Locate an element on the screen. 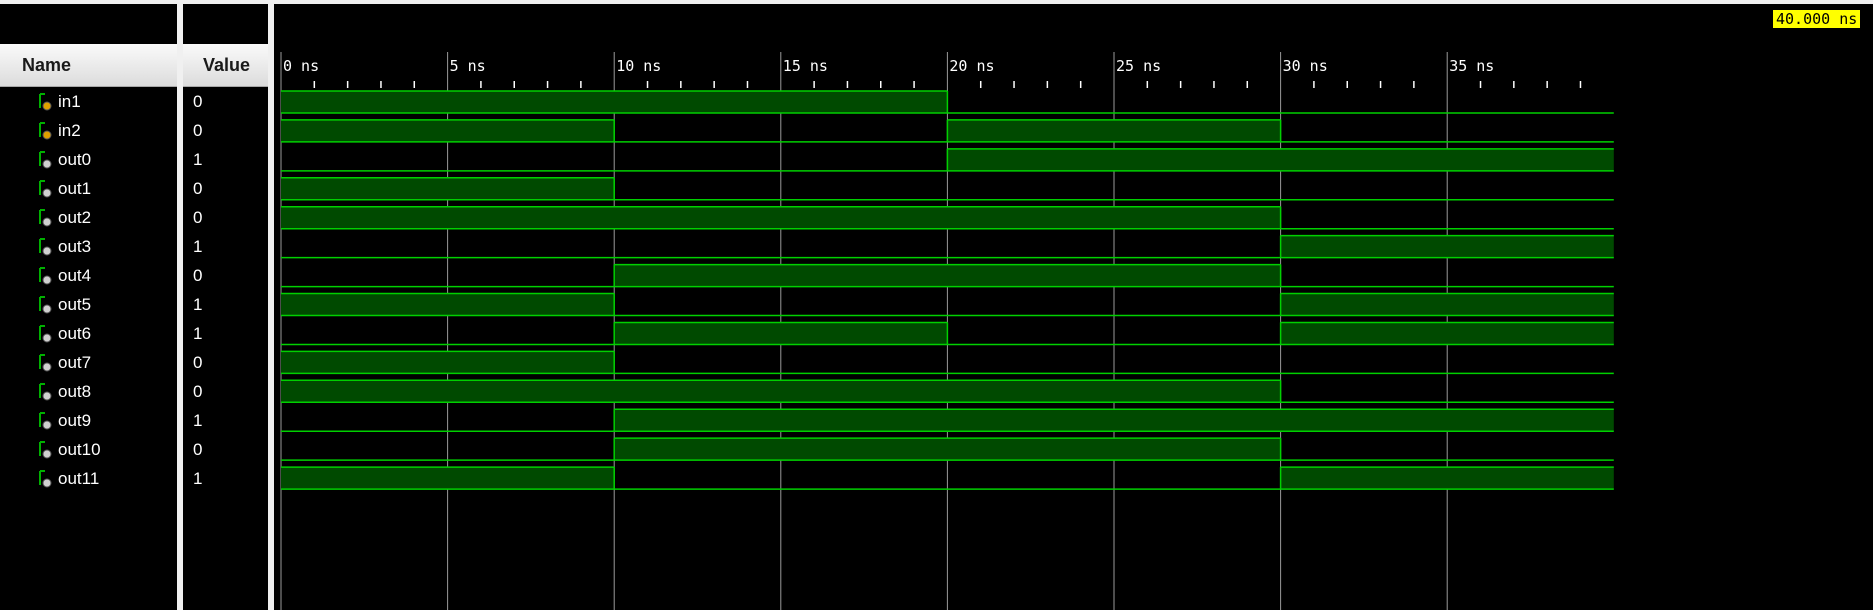  signal-name-label: out1 is located at coordinates (75, 189).